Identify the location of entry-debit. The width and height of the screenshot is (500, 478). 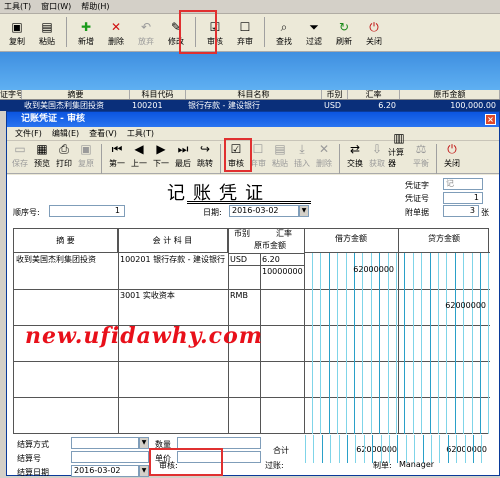
(350, 312).